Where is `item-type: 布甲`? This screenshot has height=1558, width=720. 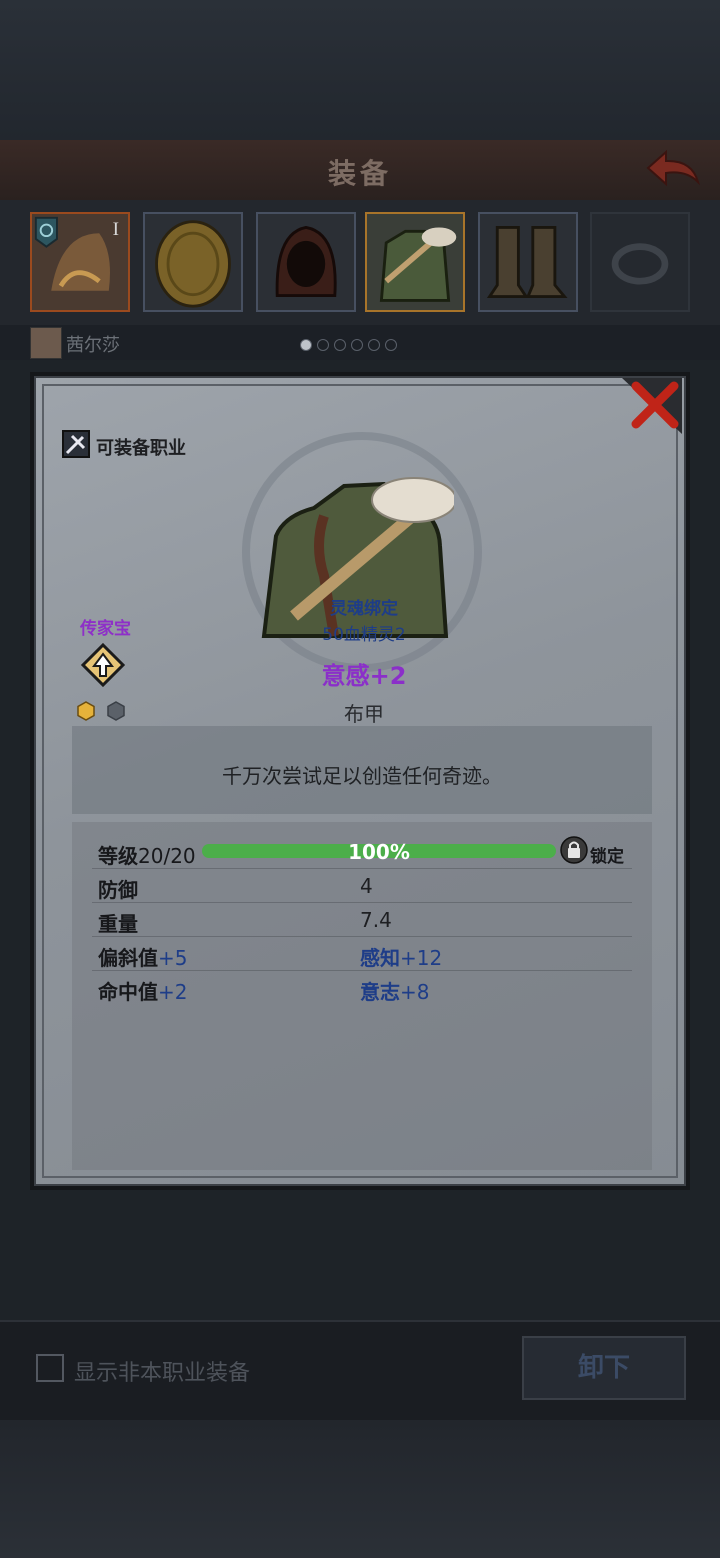 item-type: 布甲 is located at coordinates (364, 714).